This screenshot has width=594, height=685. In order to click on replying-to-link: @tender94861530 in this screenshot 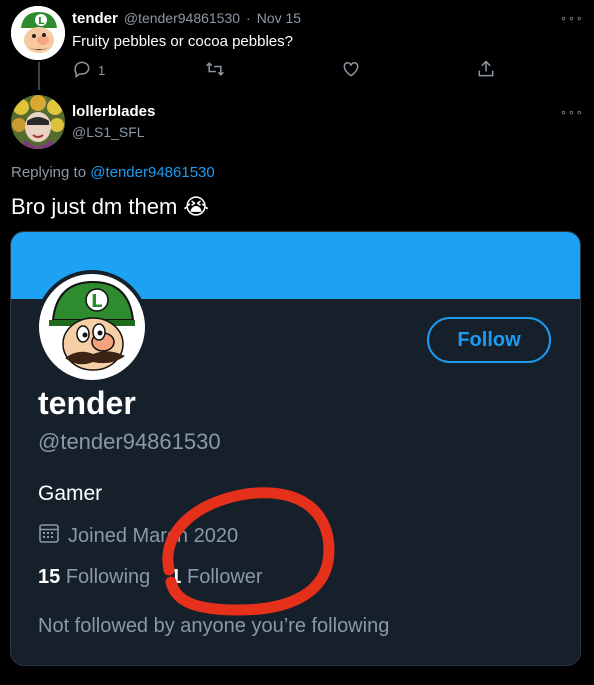, I will do `click(152, 172)`.